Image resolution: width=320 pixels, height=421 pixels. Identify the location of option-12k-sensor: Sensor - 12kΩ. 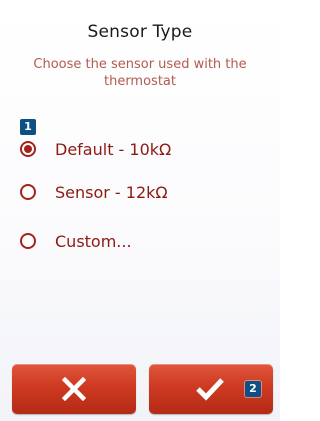
(140, 192).